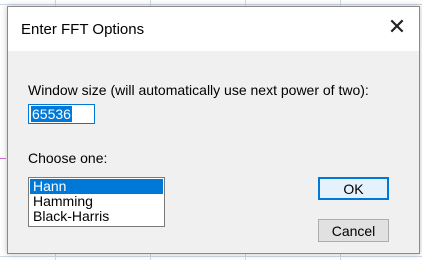  I want to click on dialog-title: Enter FFT Options, so click(83, 29).